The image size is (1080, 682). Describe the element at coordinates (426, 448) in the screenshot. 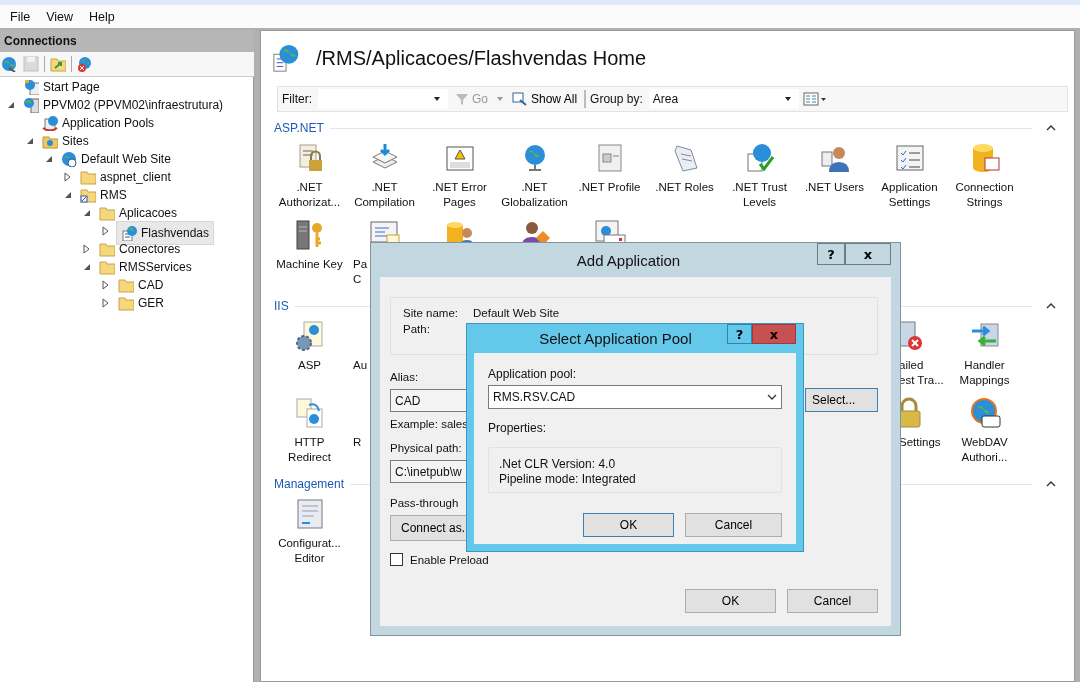

I see `physical-path-label: Physical path:` at that location.